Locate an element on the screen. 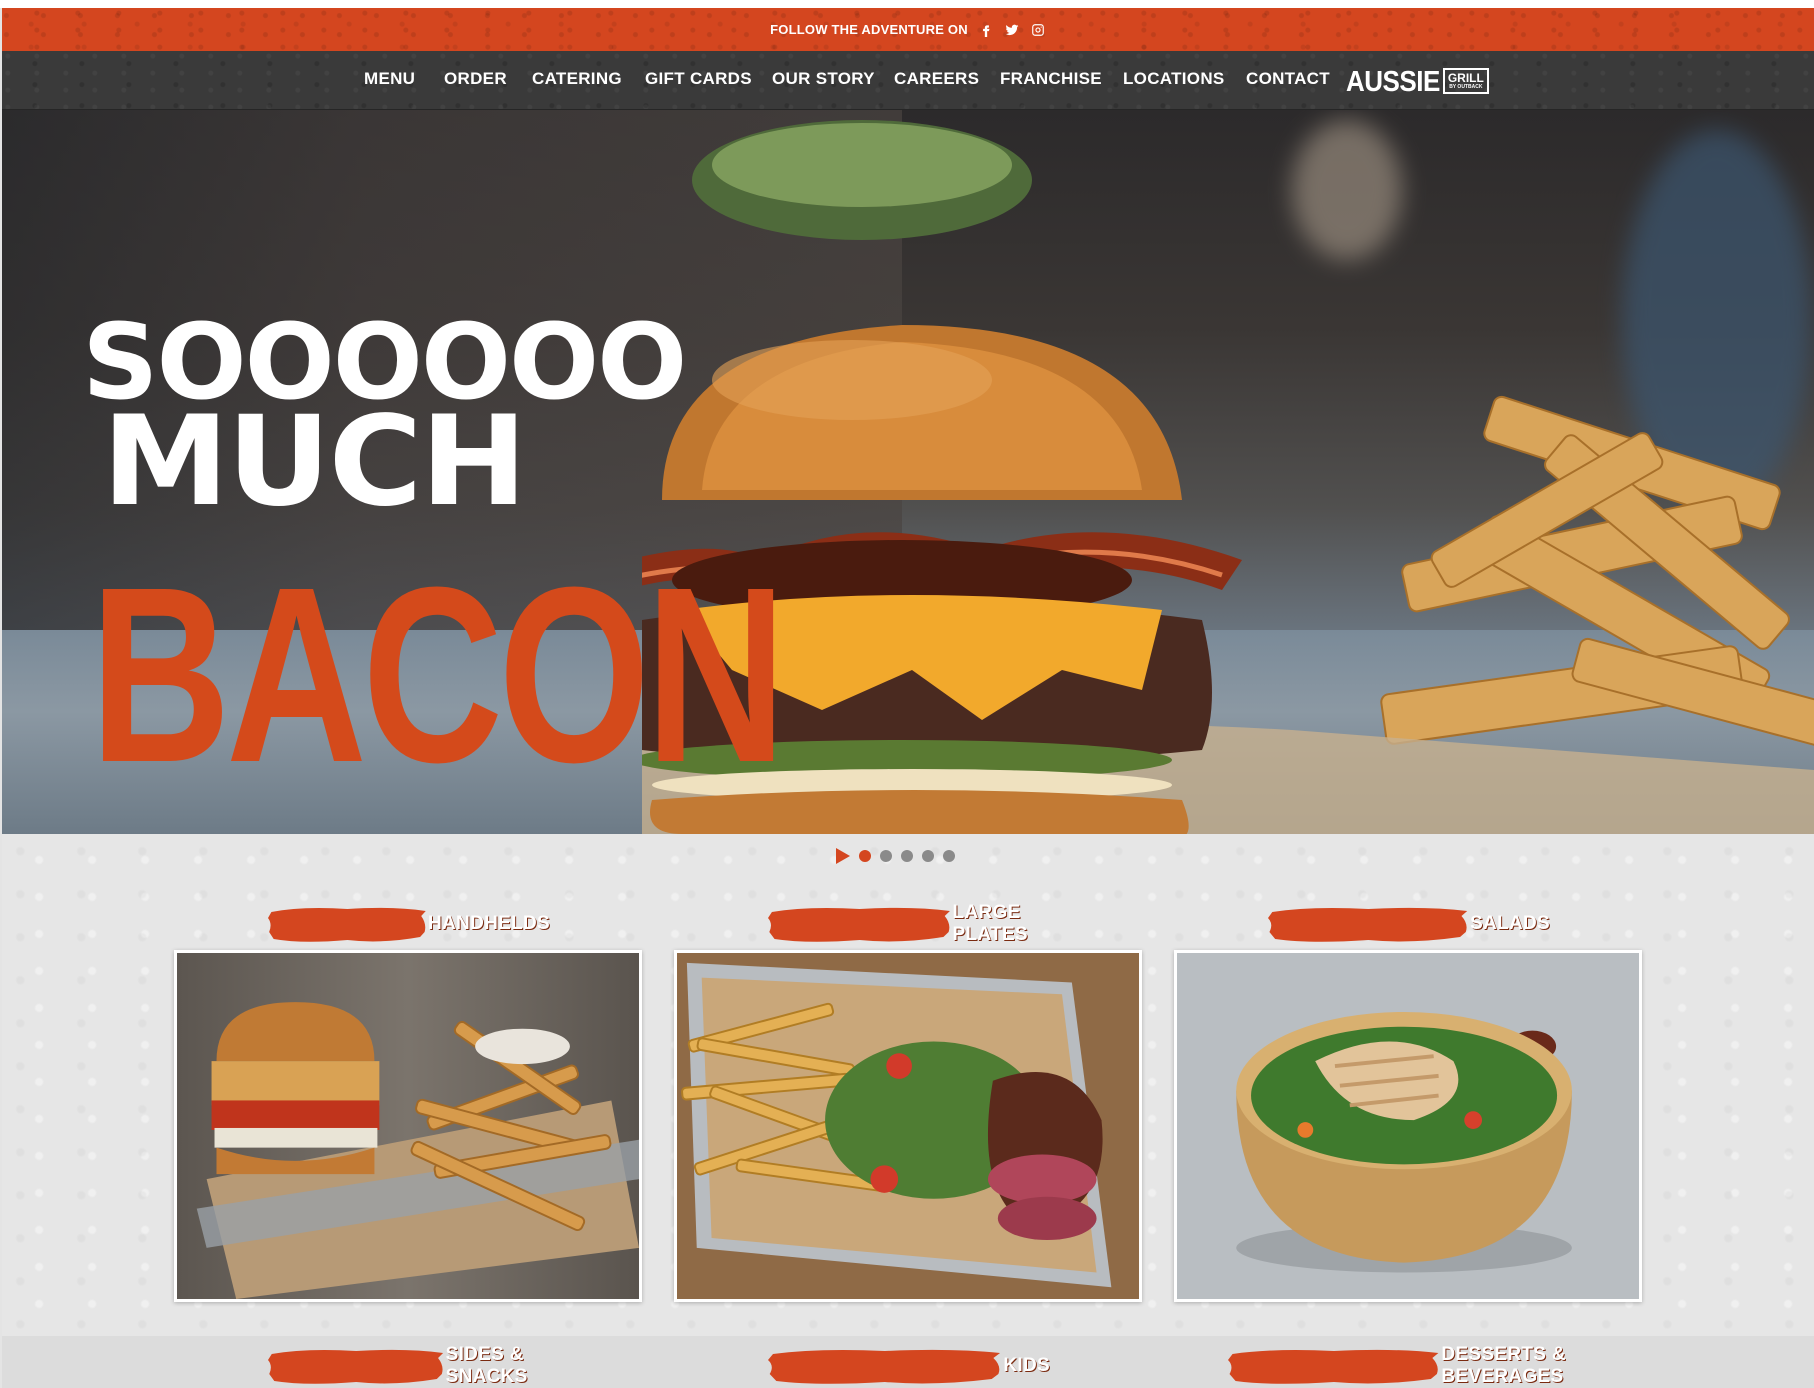  social-bar: FOLLOW THE ADVENTURE ON is located at coordinates (908, 29).